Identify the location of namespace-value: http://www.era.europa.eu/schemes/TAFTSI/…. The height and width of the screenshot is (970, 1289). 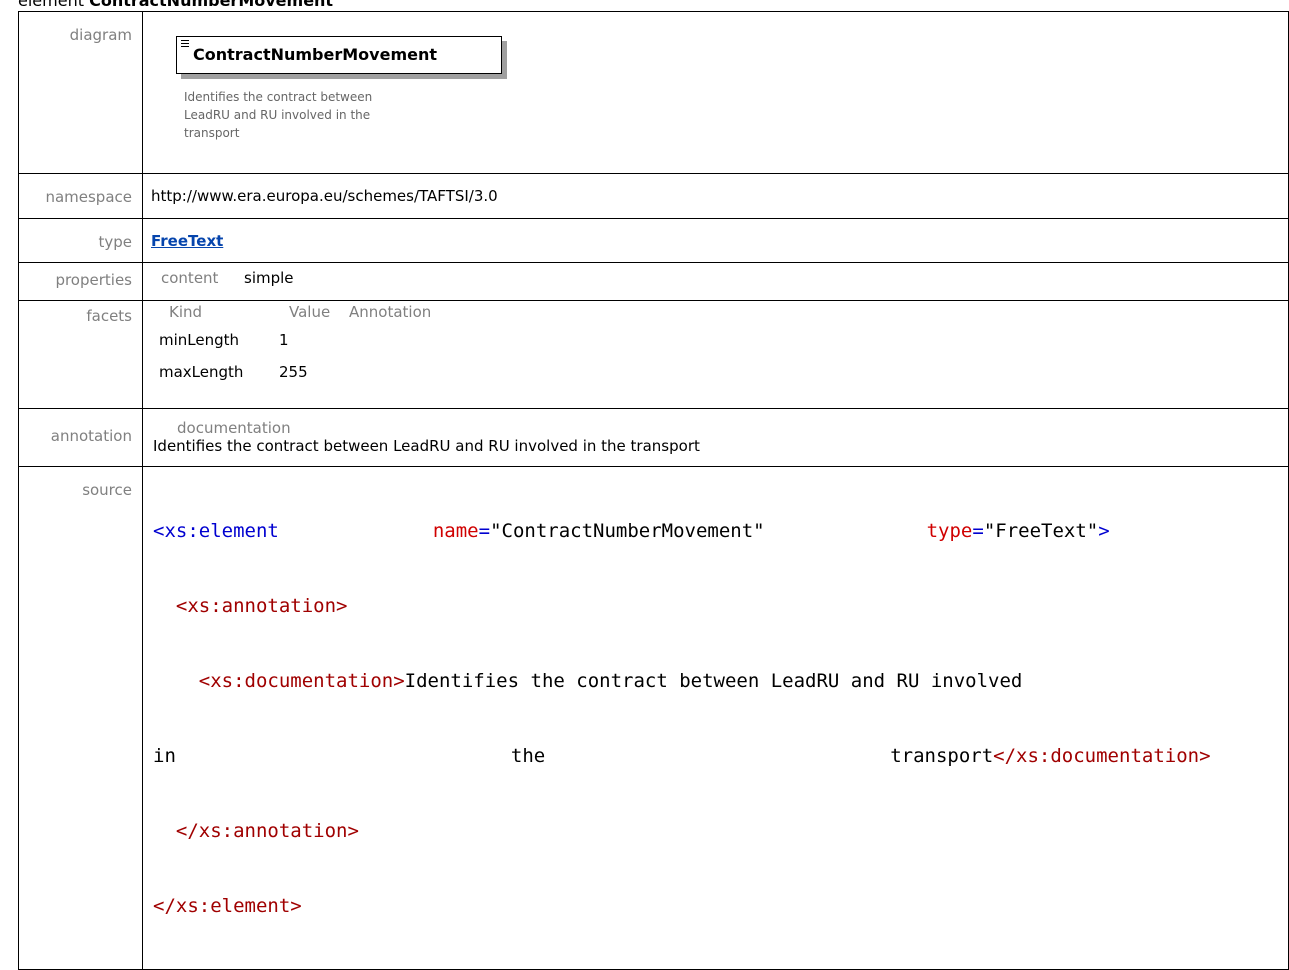
(324, 196).